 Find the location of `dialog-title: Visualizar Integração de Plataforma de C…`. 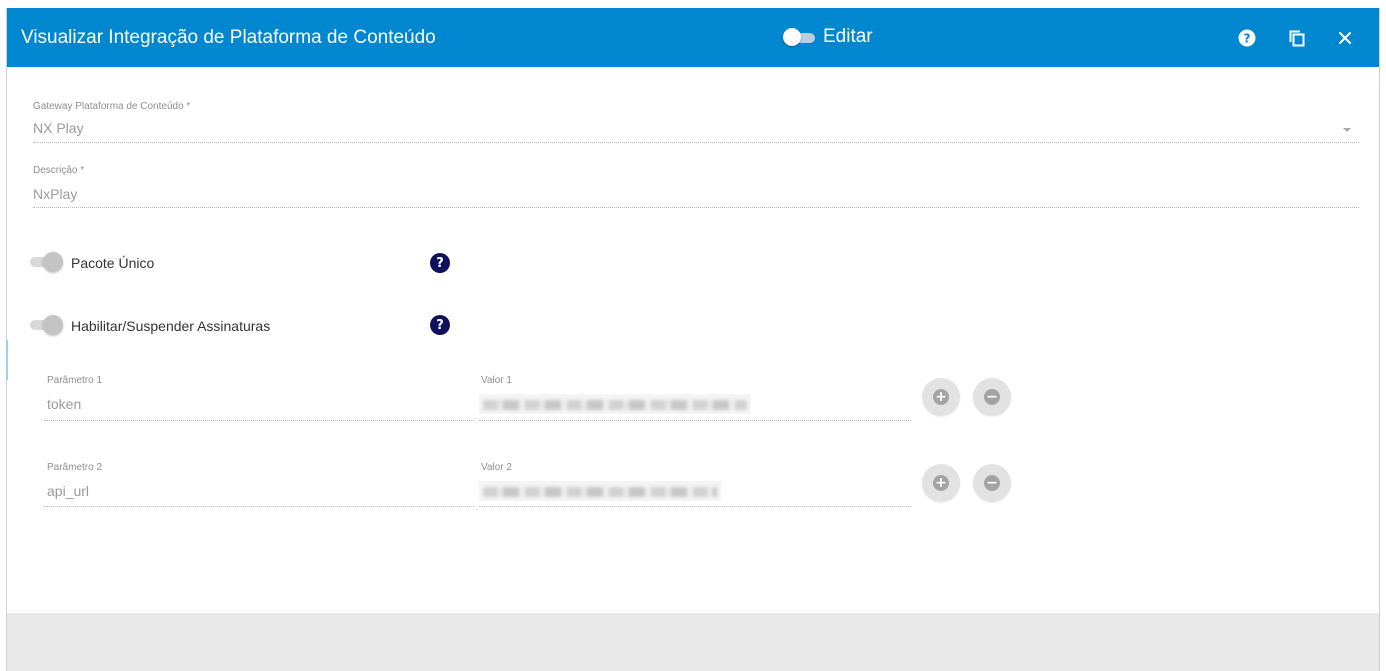

dialog-title: Visualizar Integração de Plataforma de C… is located at coordinates (228, 37).